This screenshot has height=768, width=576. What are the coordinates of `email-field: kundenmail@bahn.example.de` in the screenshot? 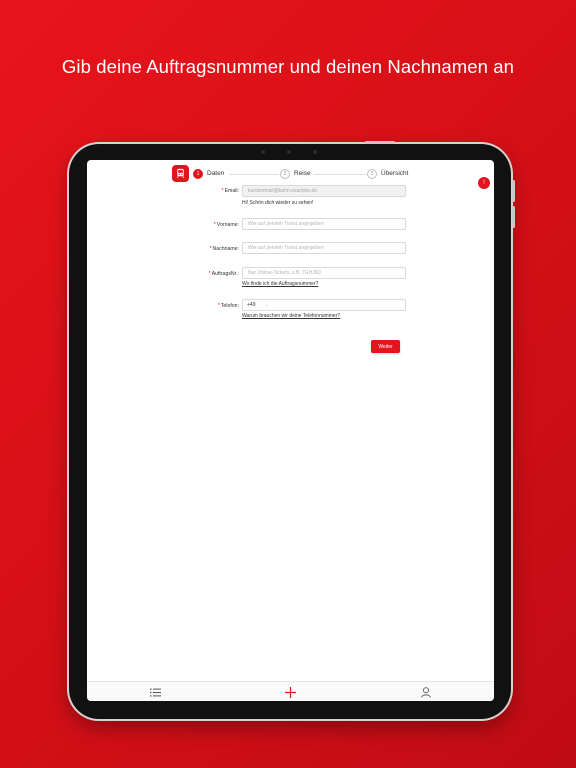 It's located at (324, 191).